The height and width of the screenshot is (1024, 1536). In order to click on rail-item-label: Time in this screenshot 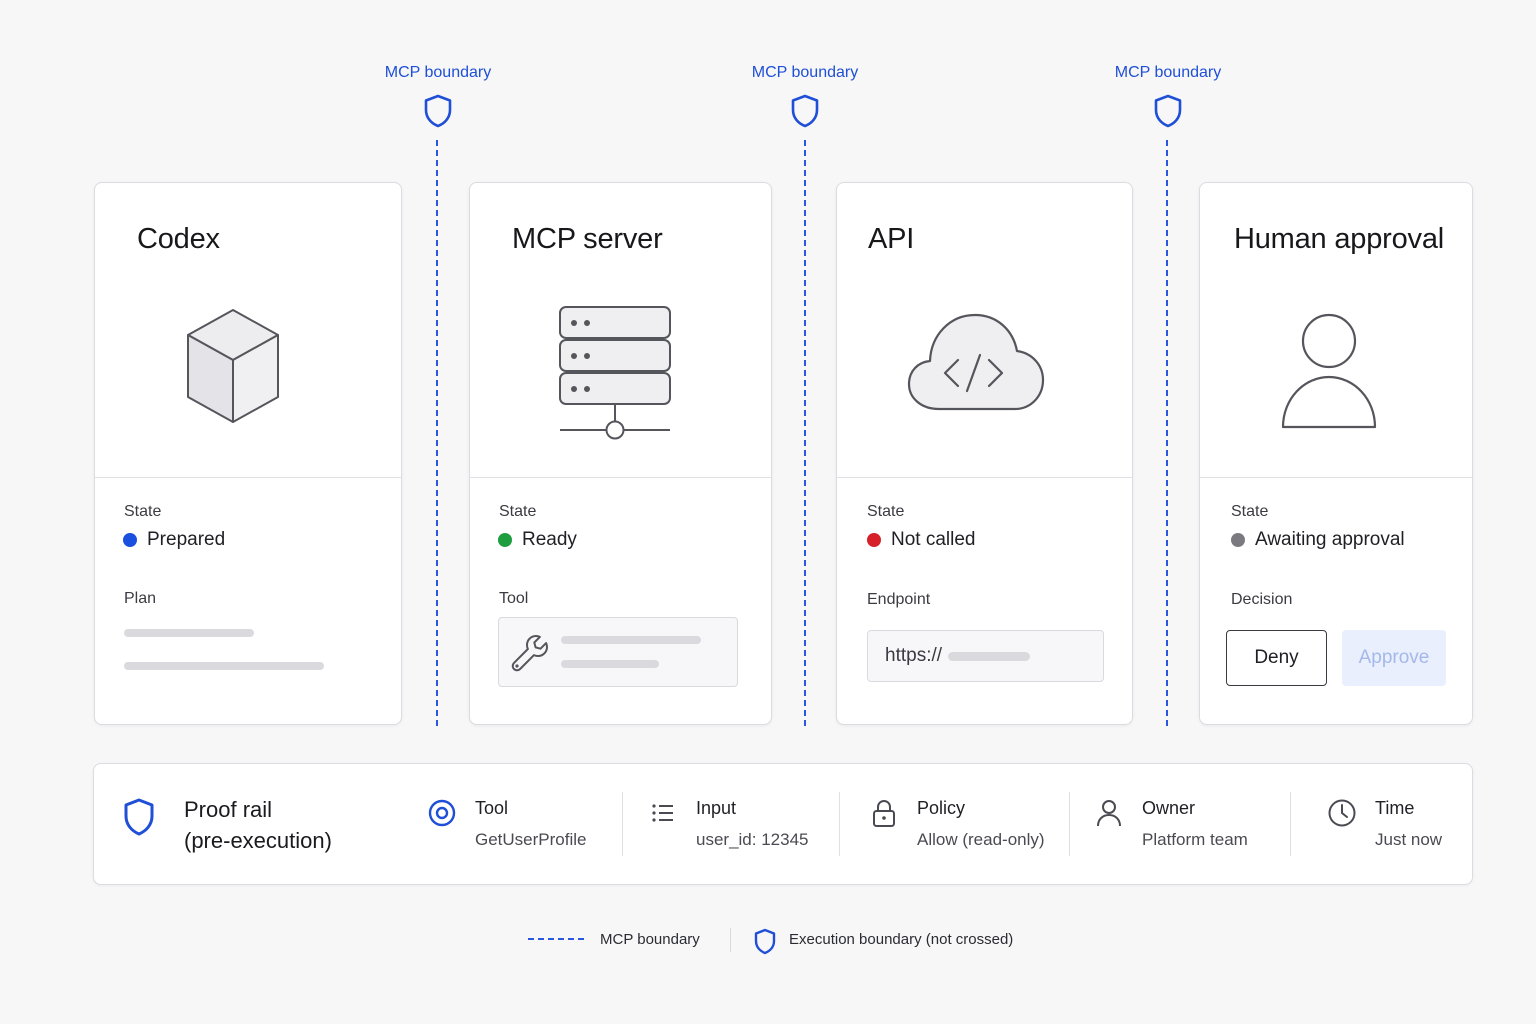, I will do `click(1395, 808)`.